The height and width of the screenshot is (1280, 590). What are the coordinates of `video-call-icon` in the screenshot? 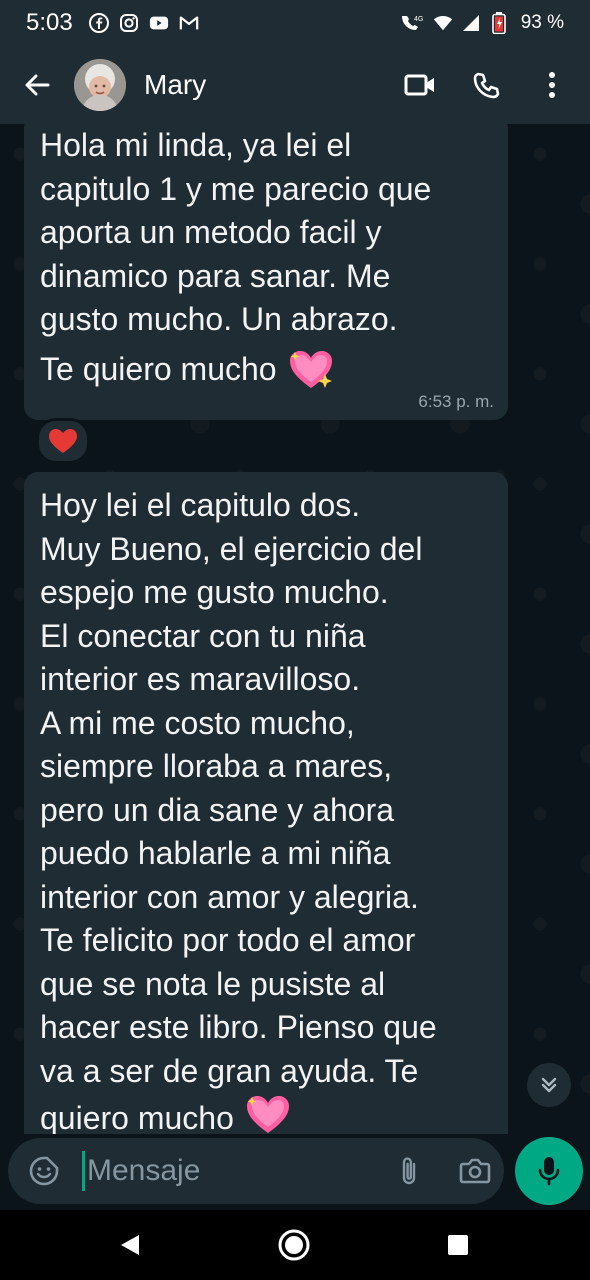 It's located at (419, 85).